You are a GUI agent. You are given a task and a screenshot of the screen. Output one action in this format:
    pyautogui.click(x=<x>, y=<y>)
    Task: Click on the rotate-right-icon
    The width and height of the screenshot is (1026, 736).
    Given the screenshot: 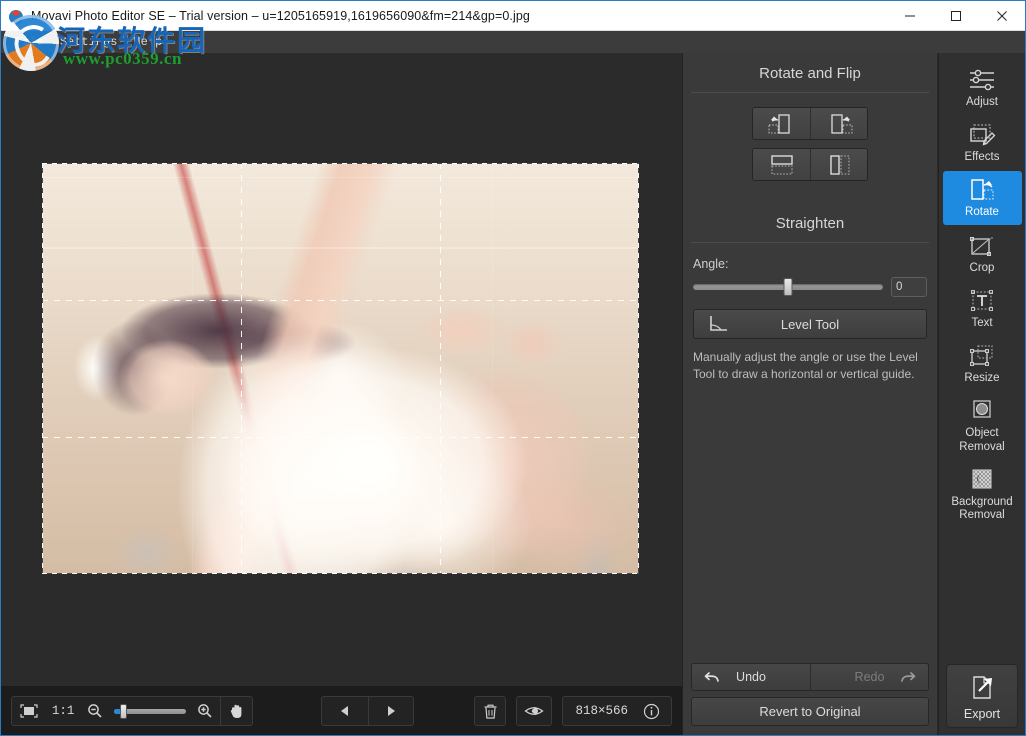 What is the action you would take?
    pyautogui.click(x=839, y=124)
    